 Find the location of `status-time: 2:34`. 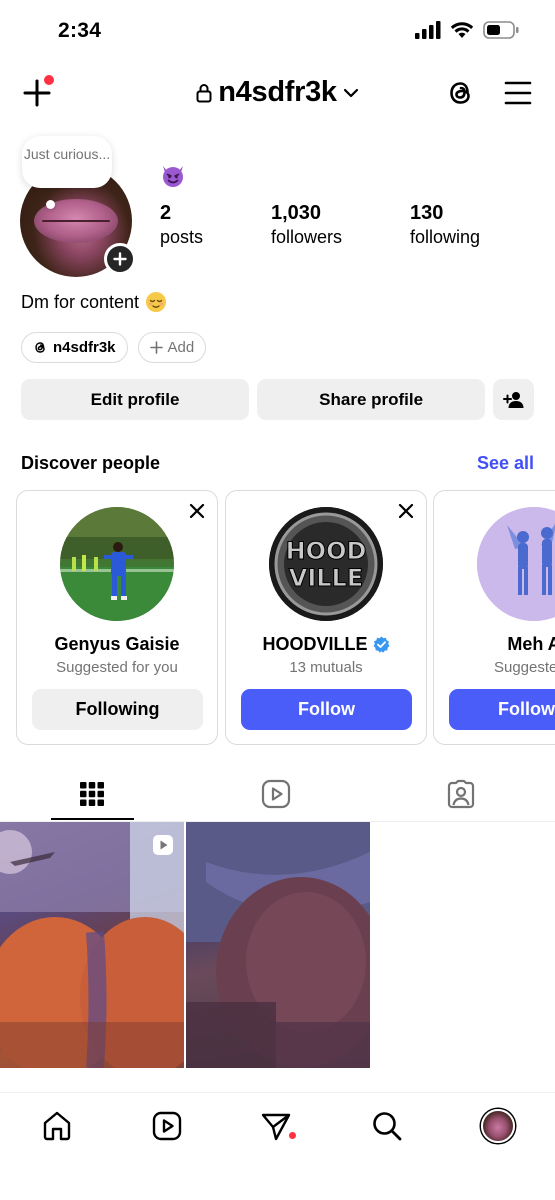

status-time: 2:34 is located at coordinates (80, 30).